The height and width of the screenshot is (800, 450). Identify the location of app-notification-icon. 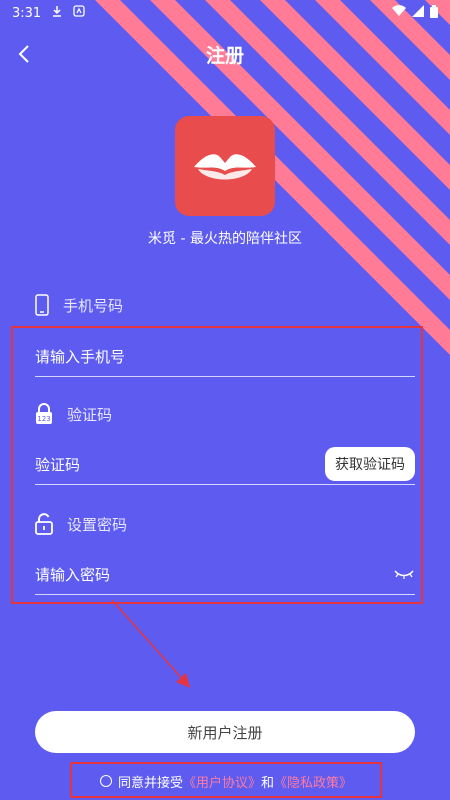
(79, 13).